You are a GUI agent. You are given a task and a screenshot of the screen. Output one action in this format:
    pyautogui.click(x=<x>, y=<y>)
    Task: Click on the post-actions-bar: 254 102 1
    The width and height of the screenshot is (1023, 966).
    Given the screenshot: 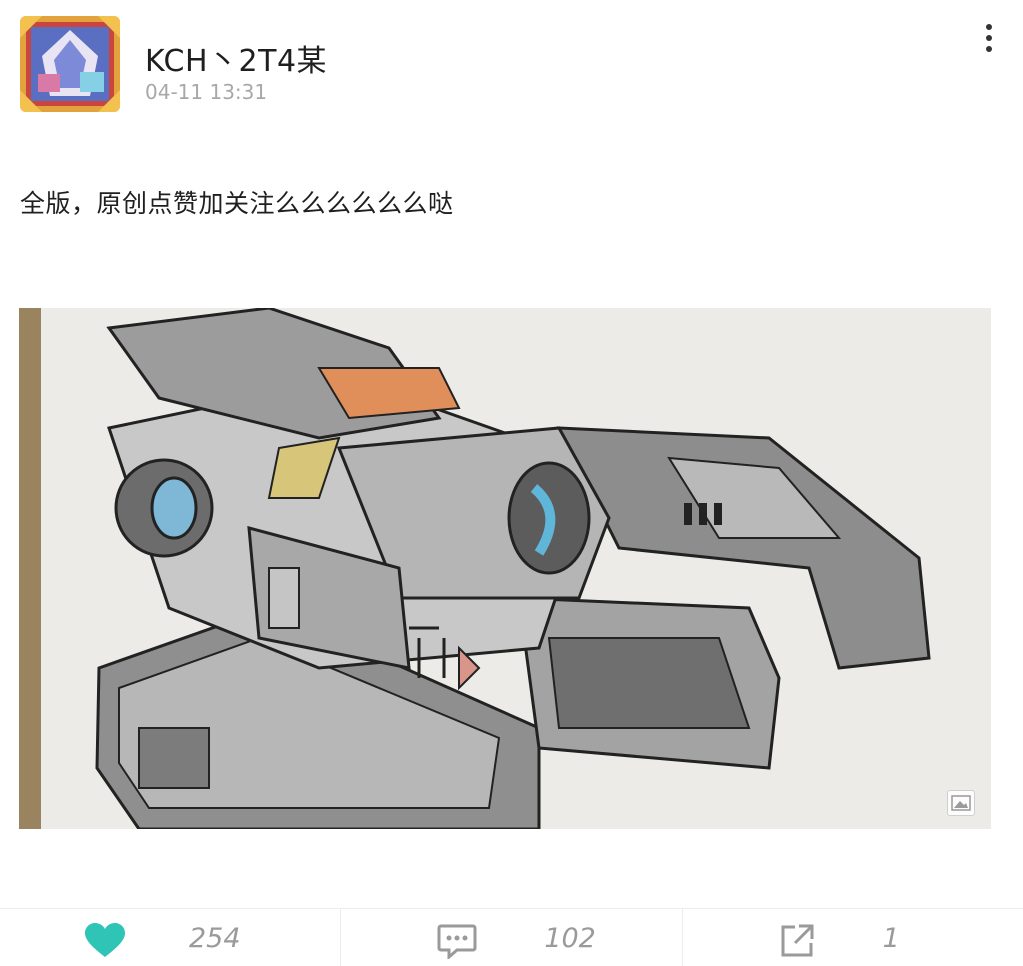 What is the action you would take?
    pyautogui.click(x=511, y=937)
    